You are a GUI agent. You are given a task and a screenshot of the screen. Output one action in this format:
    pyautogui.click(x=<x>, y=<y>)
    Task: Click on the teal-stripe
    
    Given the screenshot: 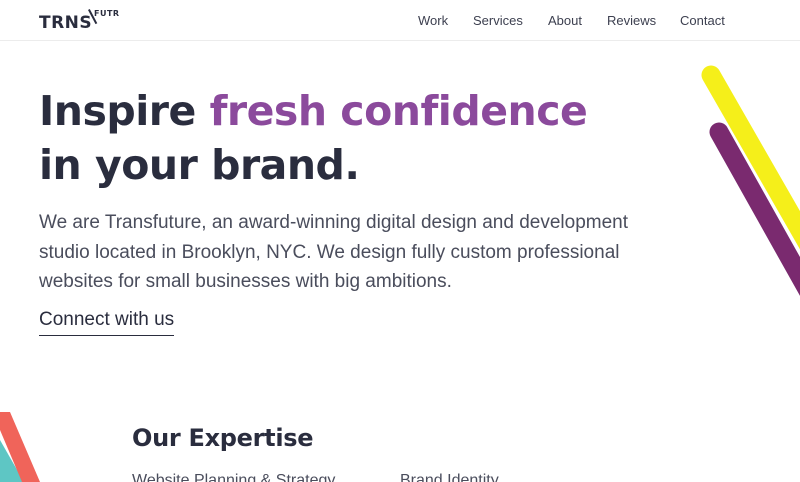 What is the action you would take?
    pyautogui.click(x=12, y=461)
    